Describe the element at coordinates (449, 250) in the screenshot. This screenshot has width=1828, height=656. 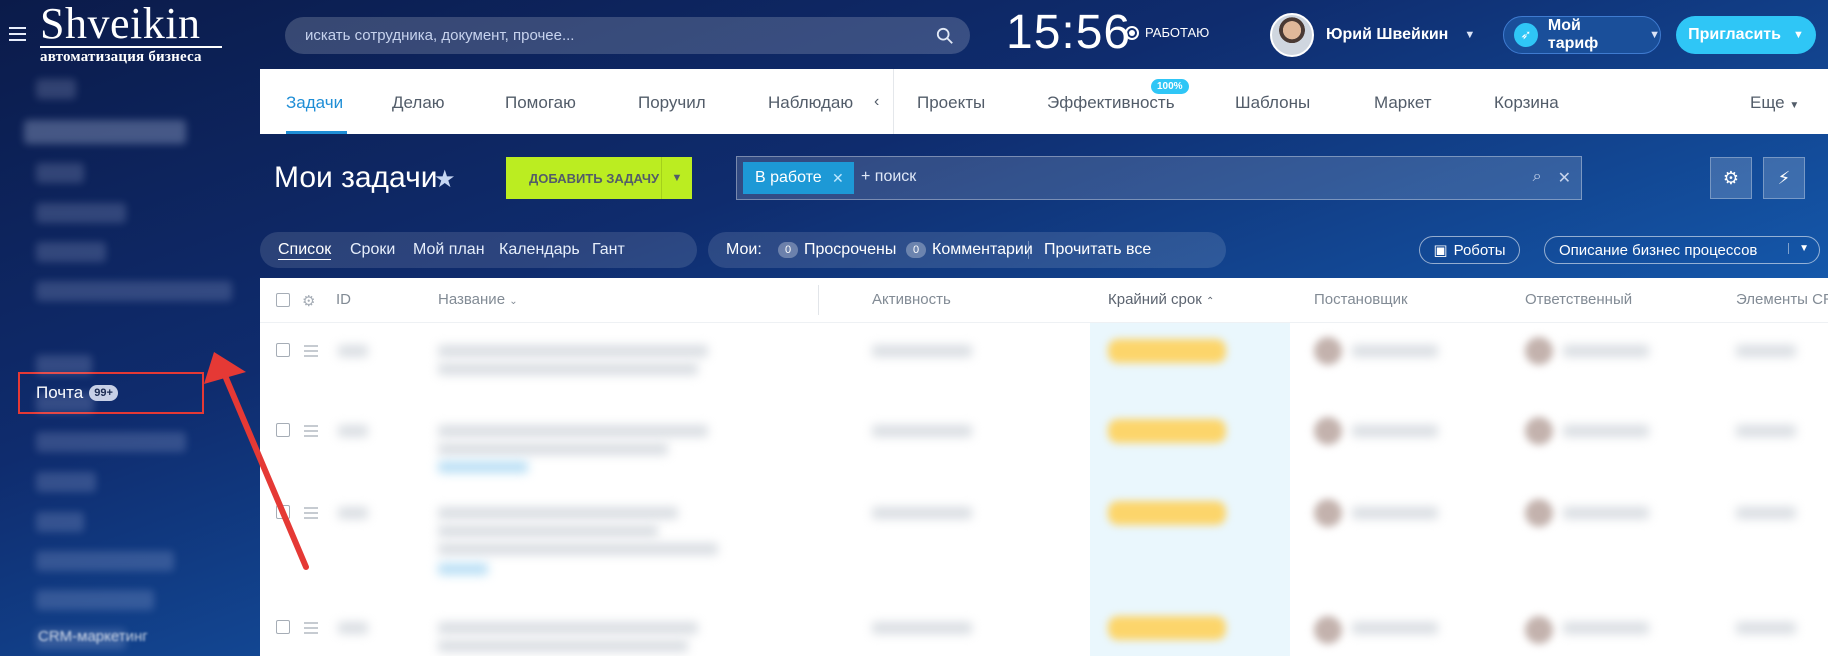
I see `view-my-plan: Мой план` at that location.